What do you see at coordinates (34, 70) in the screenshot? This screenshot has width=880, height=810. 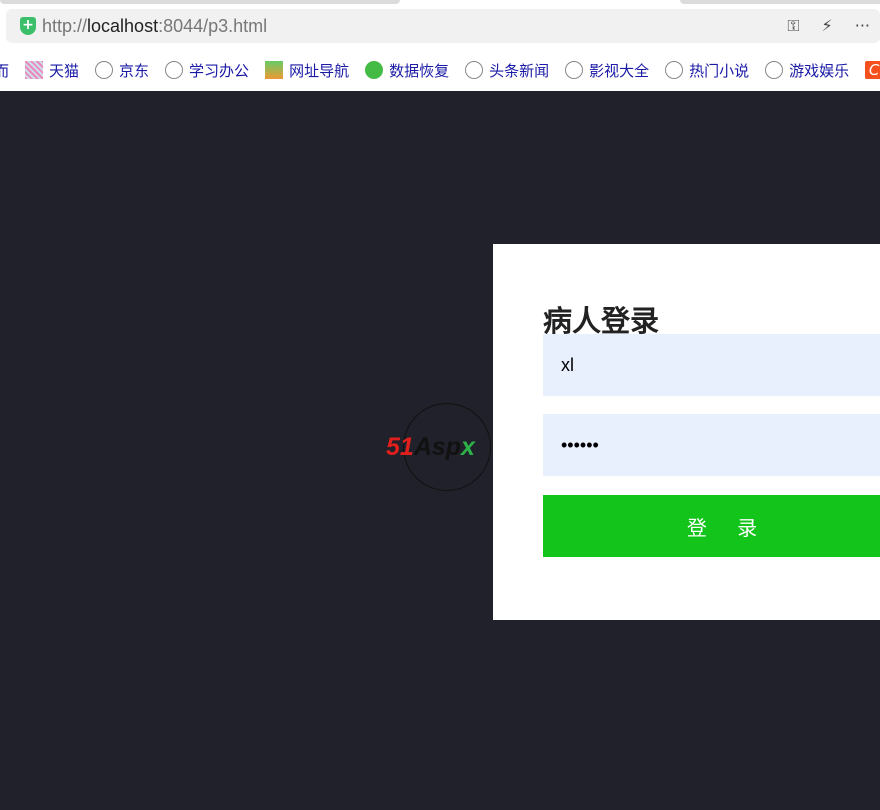 I see `tmall-icon` at bounding box center [34, 70].